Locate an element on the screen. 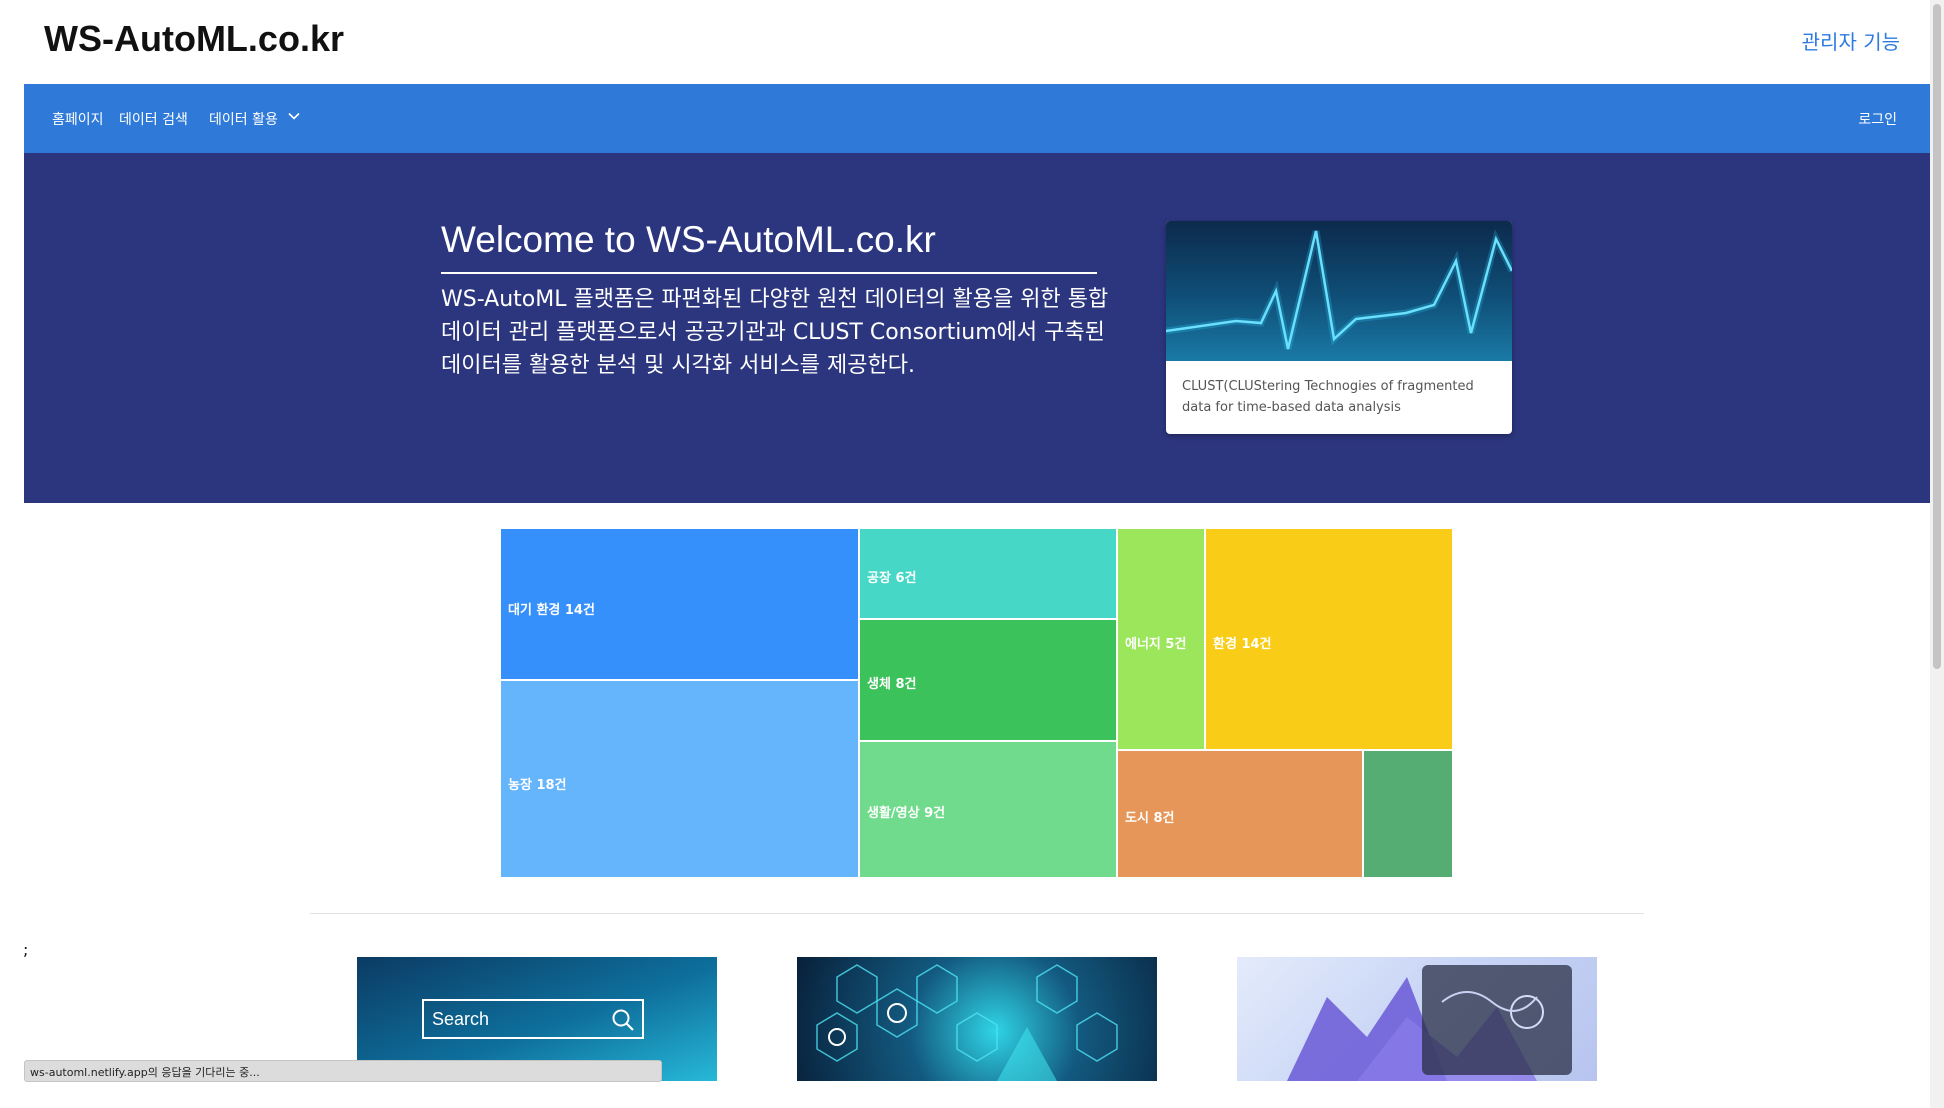 The width and height of the screenshot is (1944, 1108). chart-feature-card is located at coordinates (1417, 1019).